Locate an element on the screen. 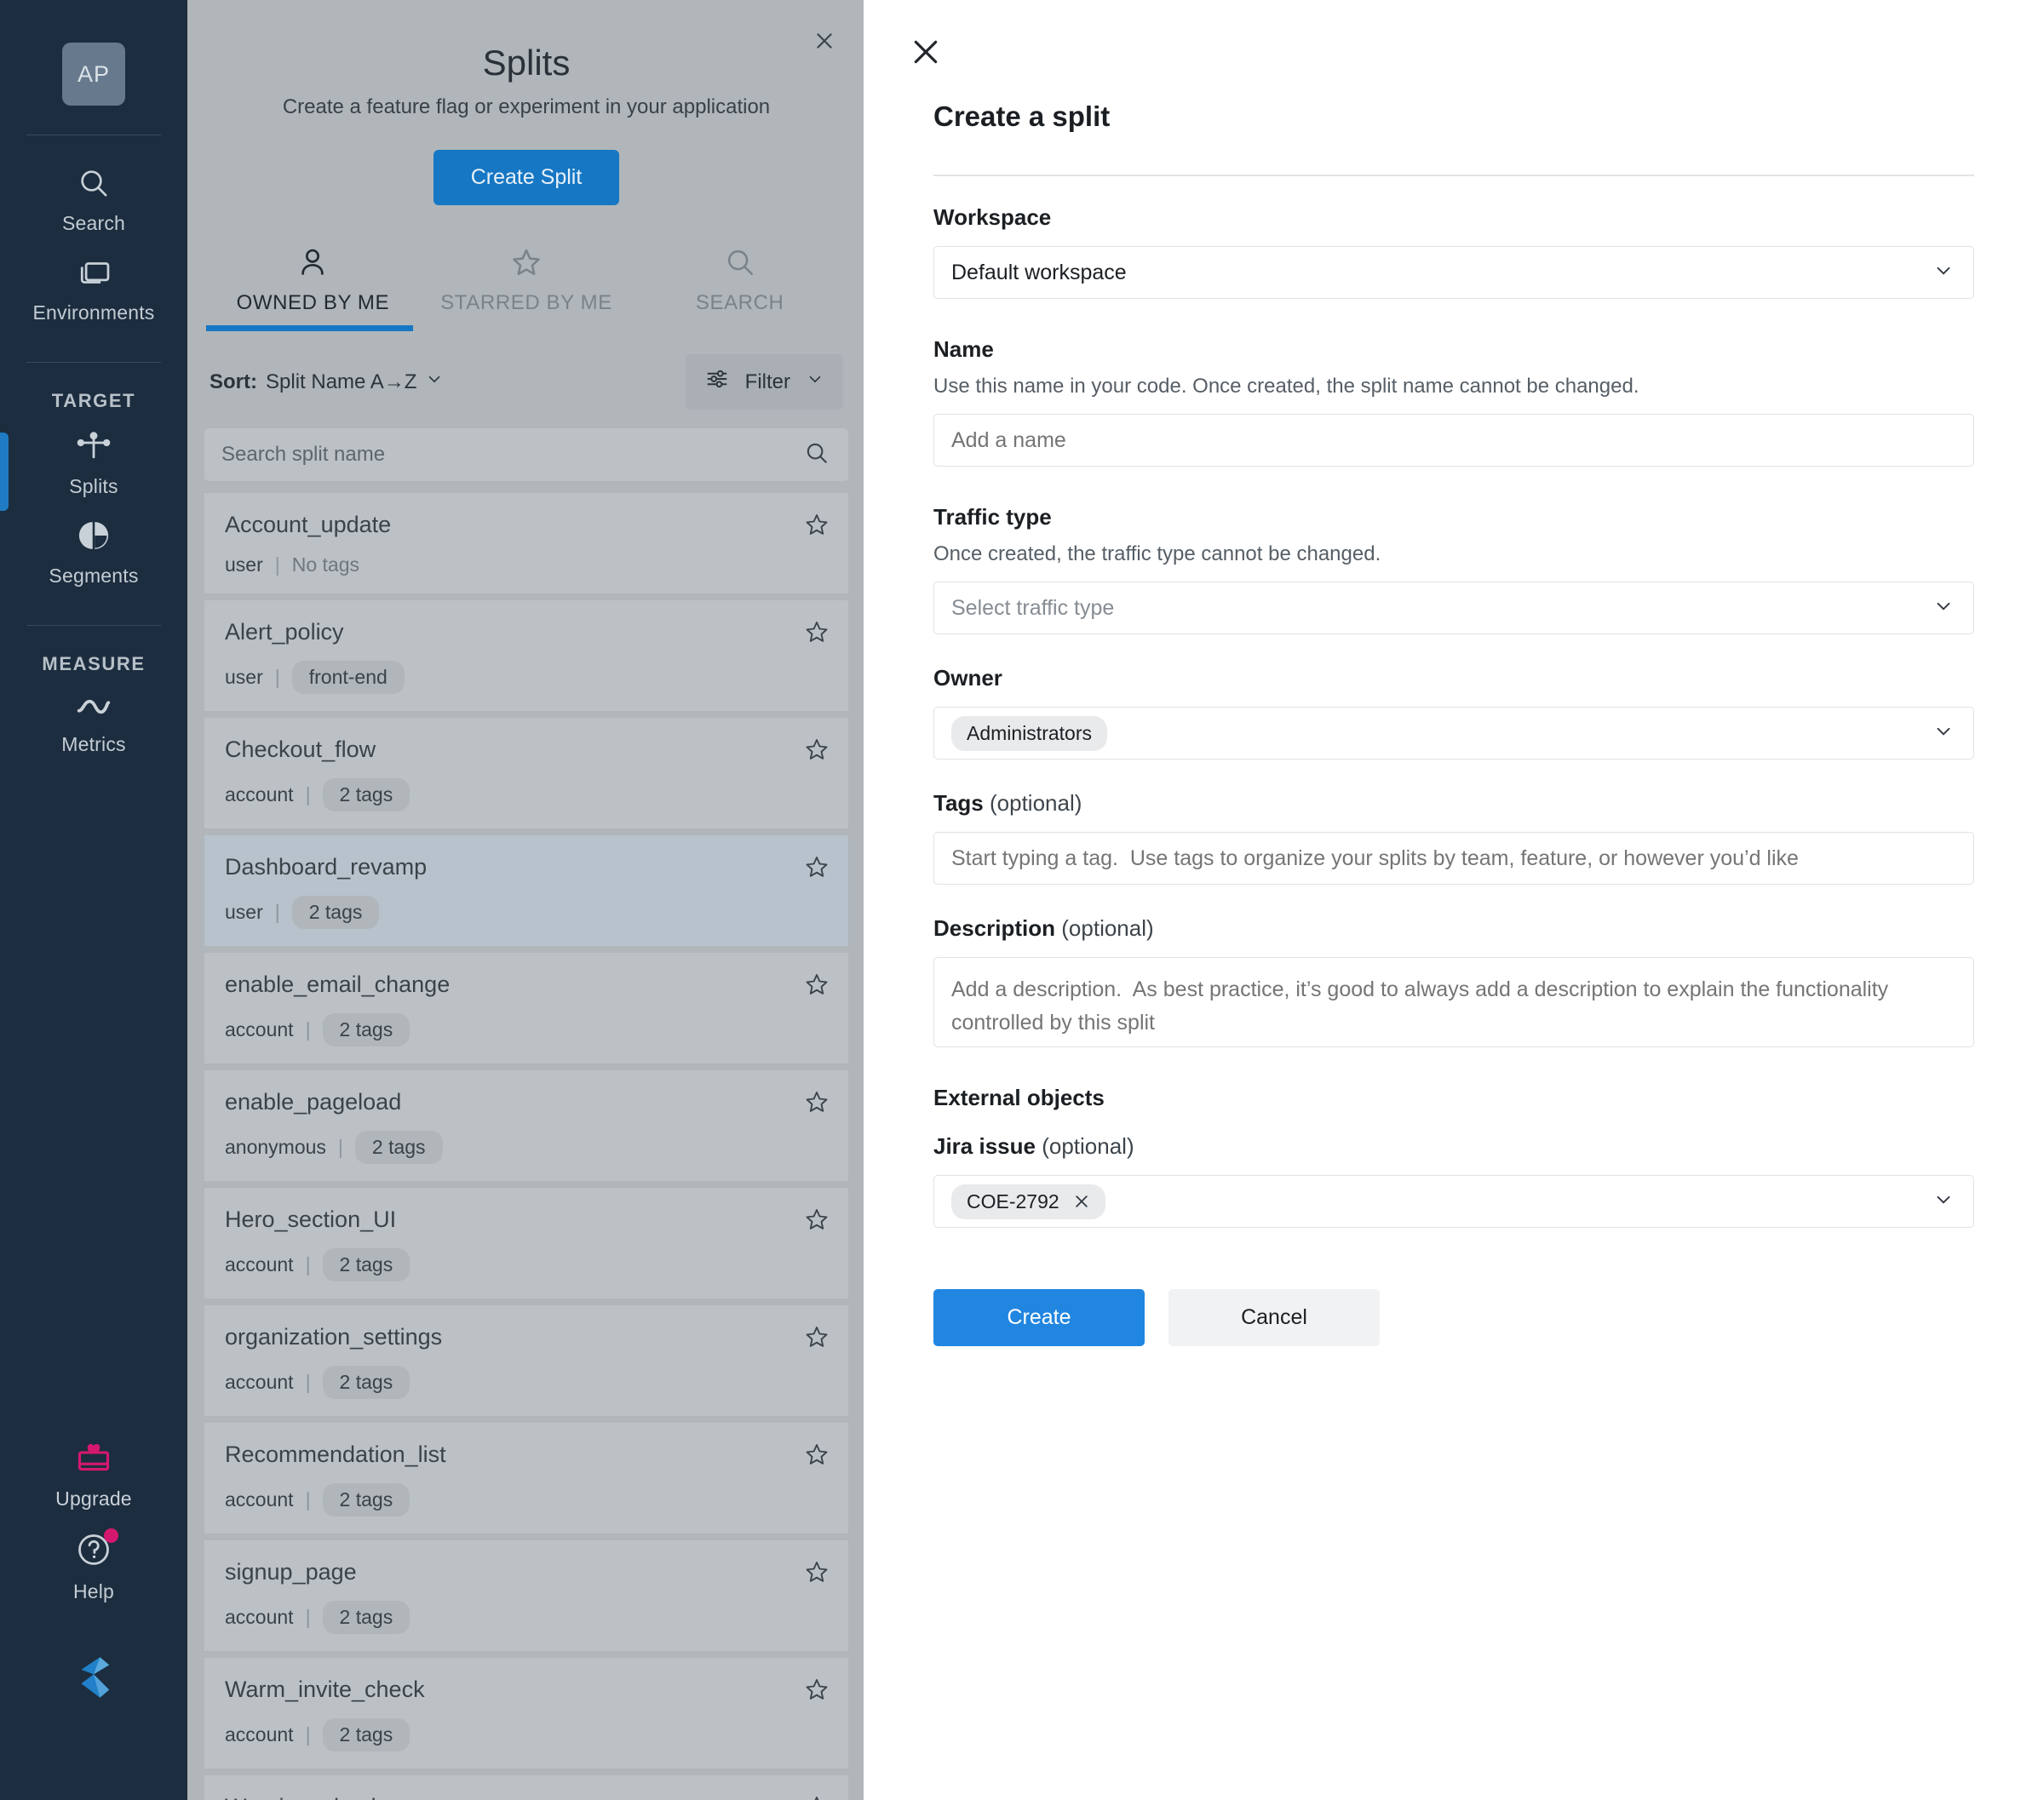  split-name: Account_update is located at coordinates (308, 524).